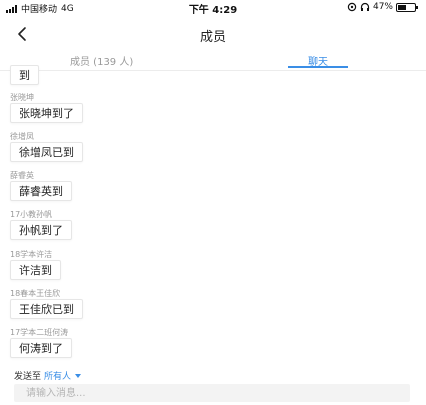 The width and height of the screenshot is (426, 405). Describe the element at coordinates (41, 230) in the screenshot. I see `message-bubble: 孙帆到了` at that location.